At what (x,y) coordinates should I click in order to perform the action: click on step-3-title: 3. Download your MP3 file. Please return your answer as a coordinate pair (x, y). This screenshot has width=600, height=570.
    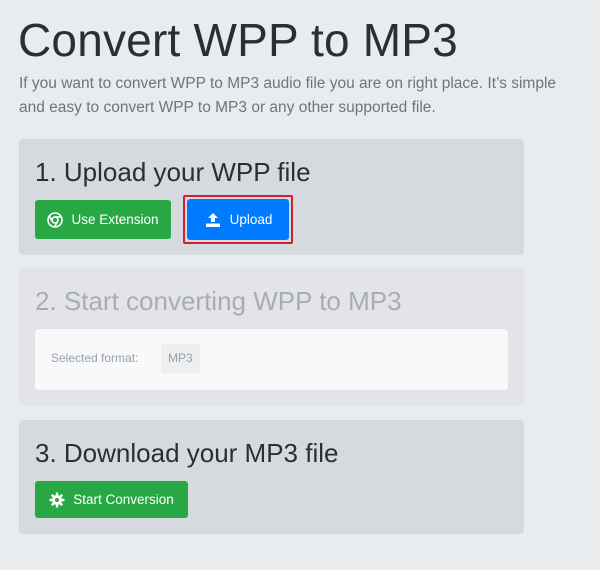
    Looking at the image, I should click on (187, 453).